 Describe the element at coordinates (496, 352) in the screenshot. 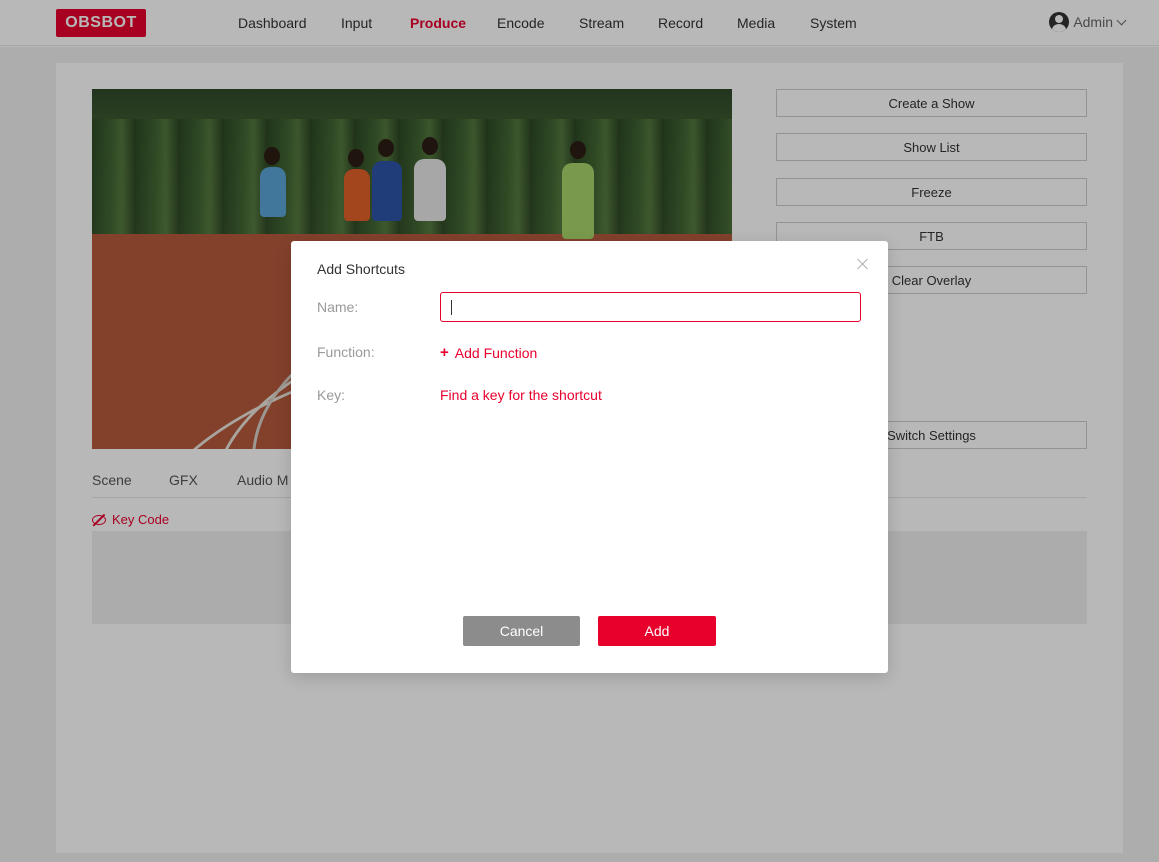

I see `add-function-label: Add Function` at that location.